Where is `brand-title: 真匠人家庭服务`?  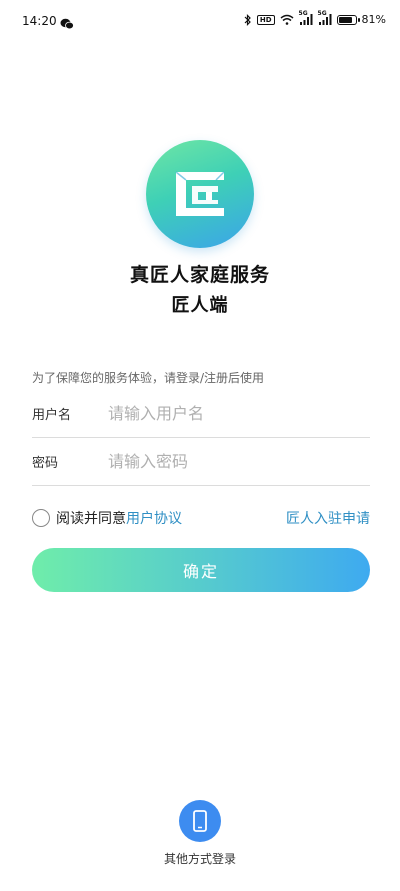 brand-title: 真匠人家庭服务 is located at coordinates (199, 275).